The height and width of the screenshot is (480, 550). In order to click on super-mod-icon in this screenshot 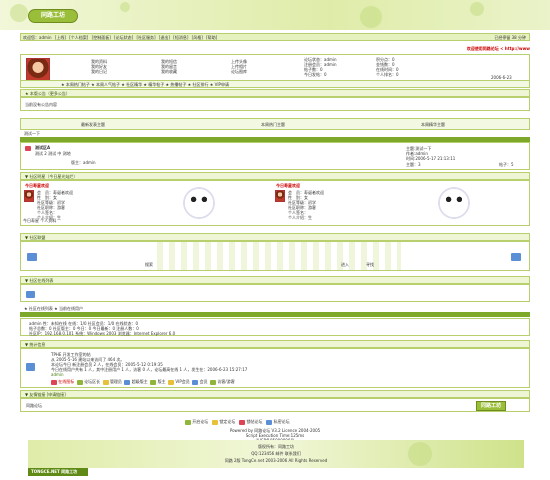, I will do `click(127, 382)`.